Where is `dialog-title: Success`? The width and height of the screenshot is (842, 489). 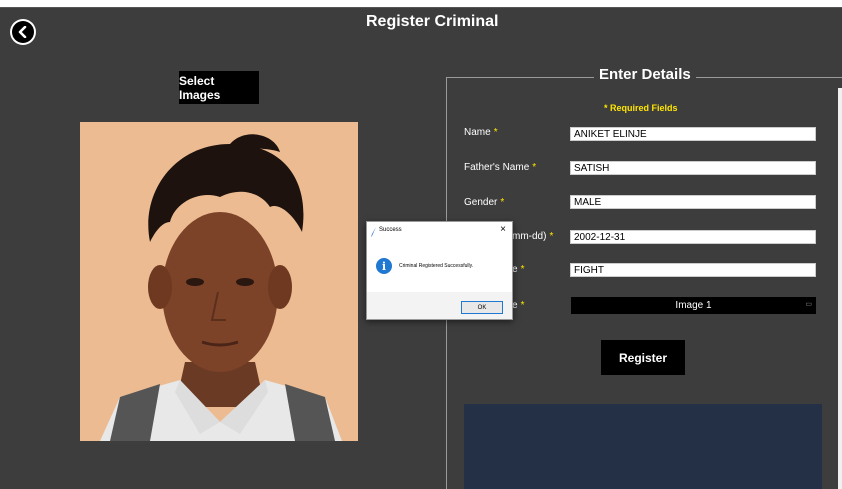
dialog-title: Success is located at coordinates (390, 230).